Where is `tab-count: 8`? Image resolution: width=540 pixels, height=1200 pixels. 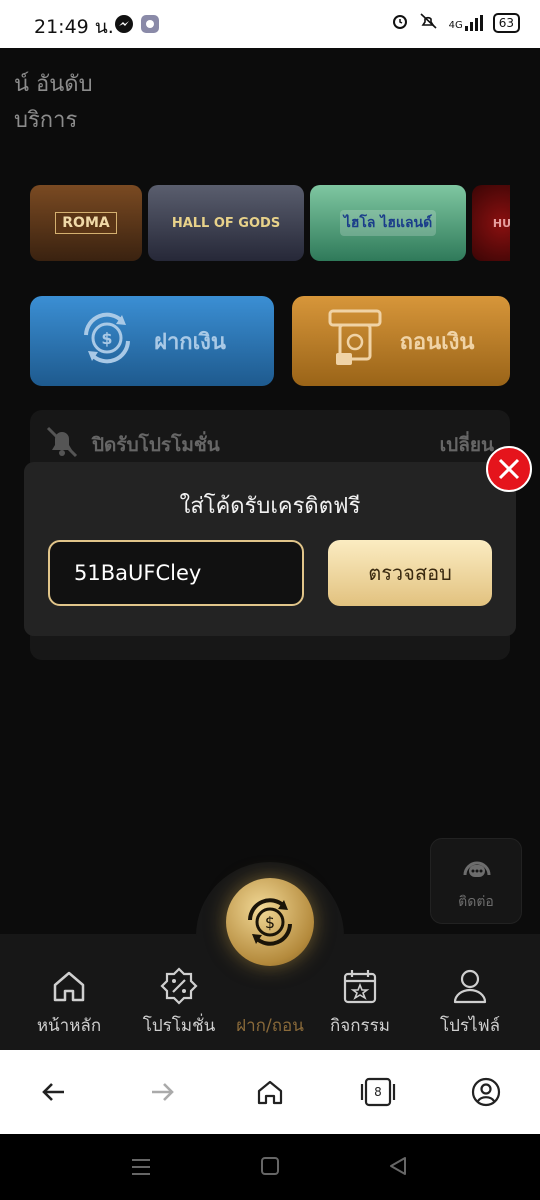
tab-count: 8 is located at coordinates (378, 1092).